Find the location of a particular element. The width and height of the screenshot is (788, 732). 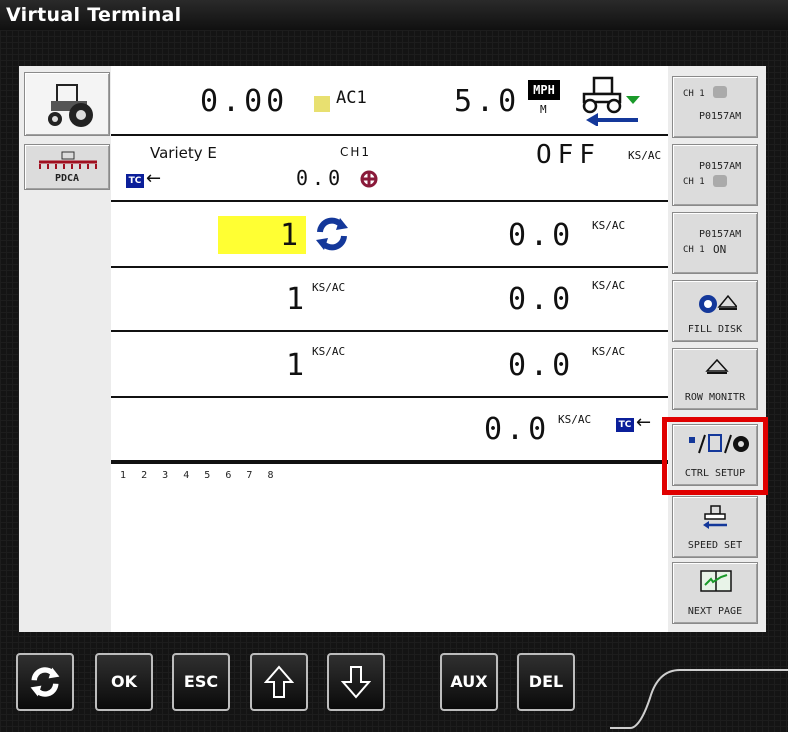

speed-tractor-icon is located at coordinates (611, 101).